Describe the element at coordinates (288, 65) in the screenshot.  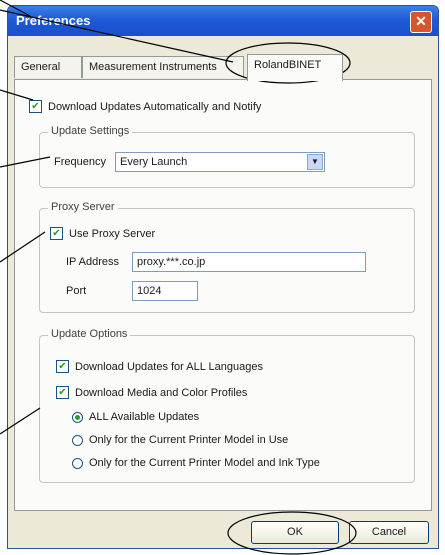
I see `tab-rolandbinet-label: RolandBINET` at that location.